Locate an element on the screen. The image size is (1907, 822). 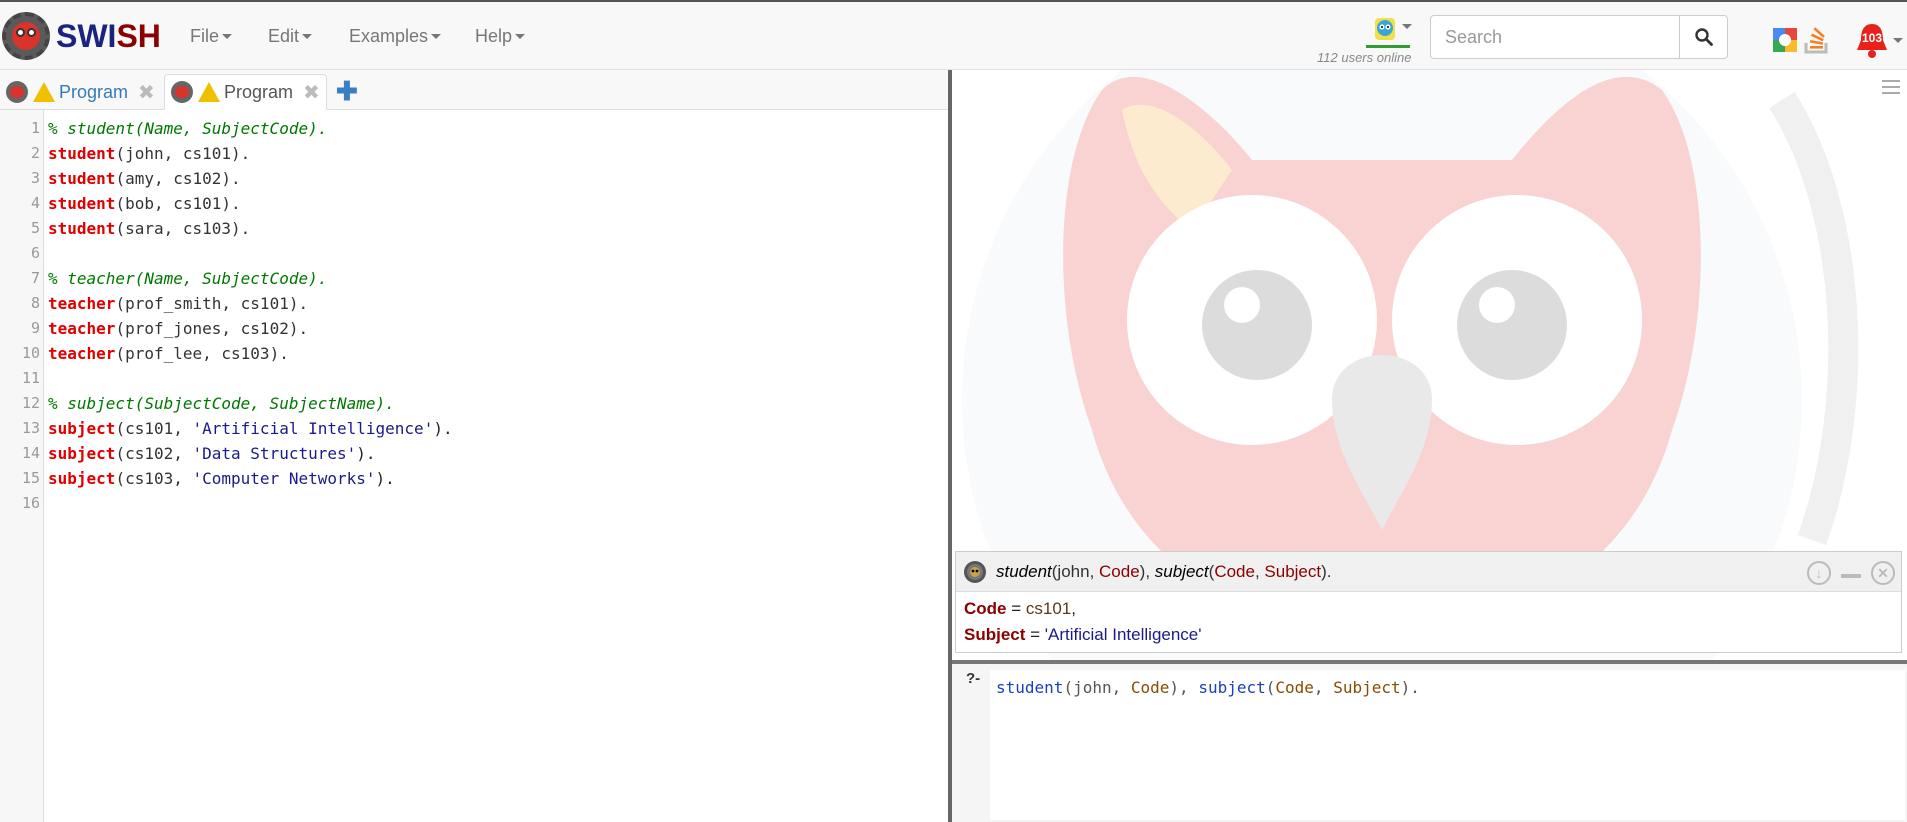
line-number: 10 is located at coordinates (30, 353).